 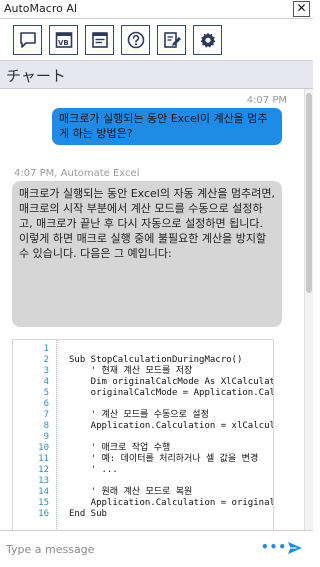 What do you see at coordinates (43, 448) in the screenshot?
I see `line-number: 10` at bounding box center [43, 448].